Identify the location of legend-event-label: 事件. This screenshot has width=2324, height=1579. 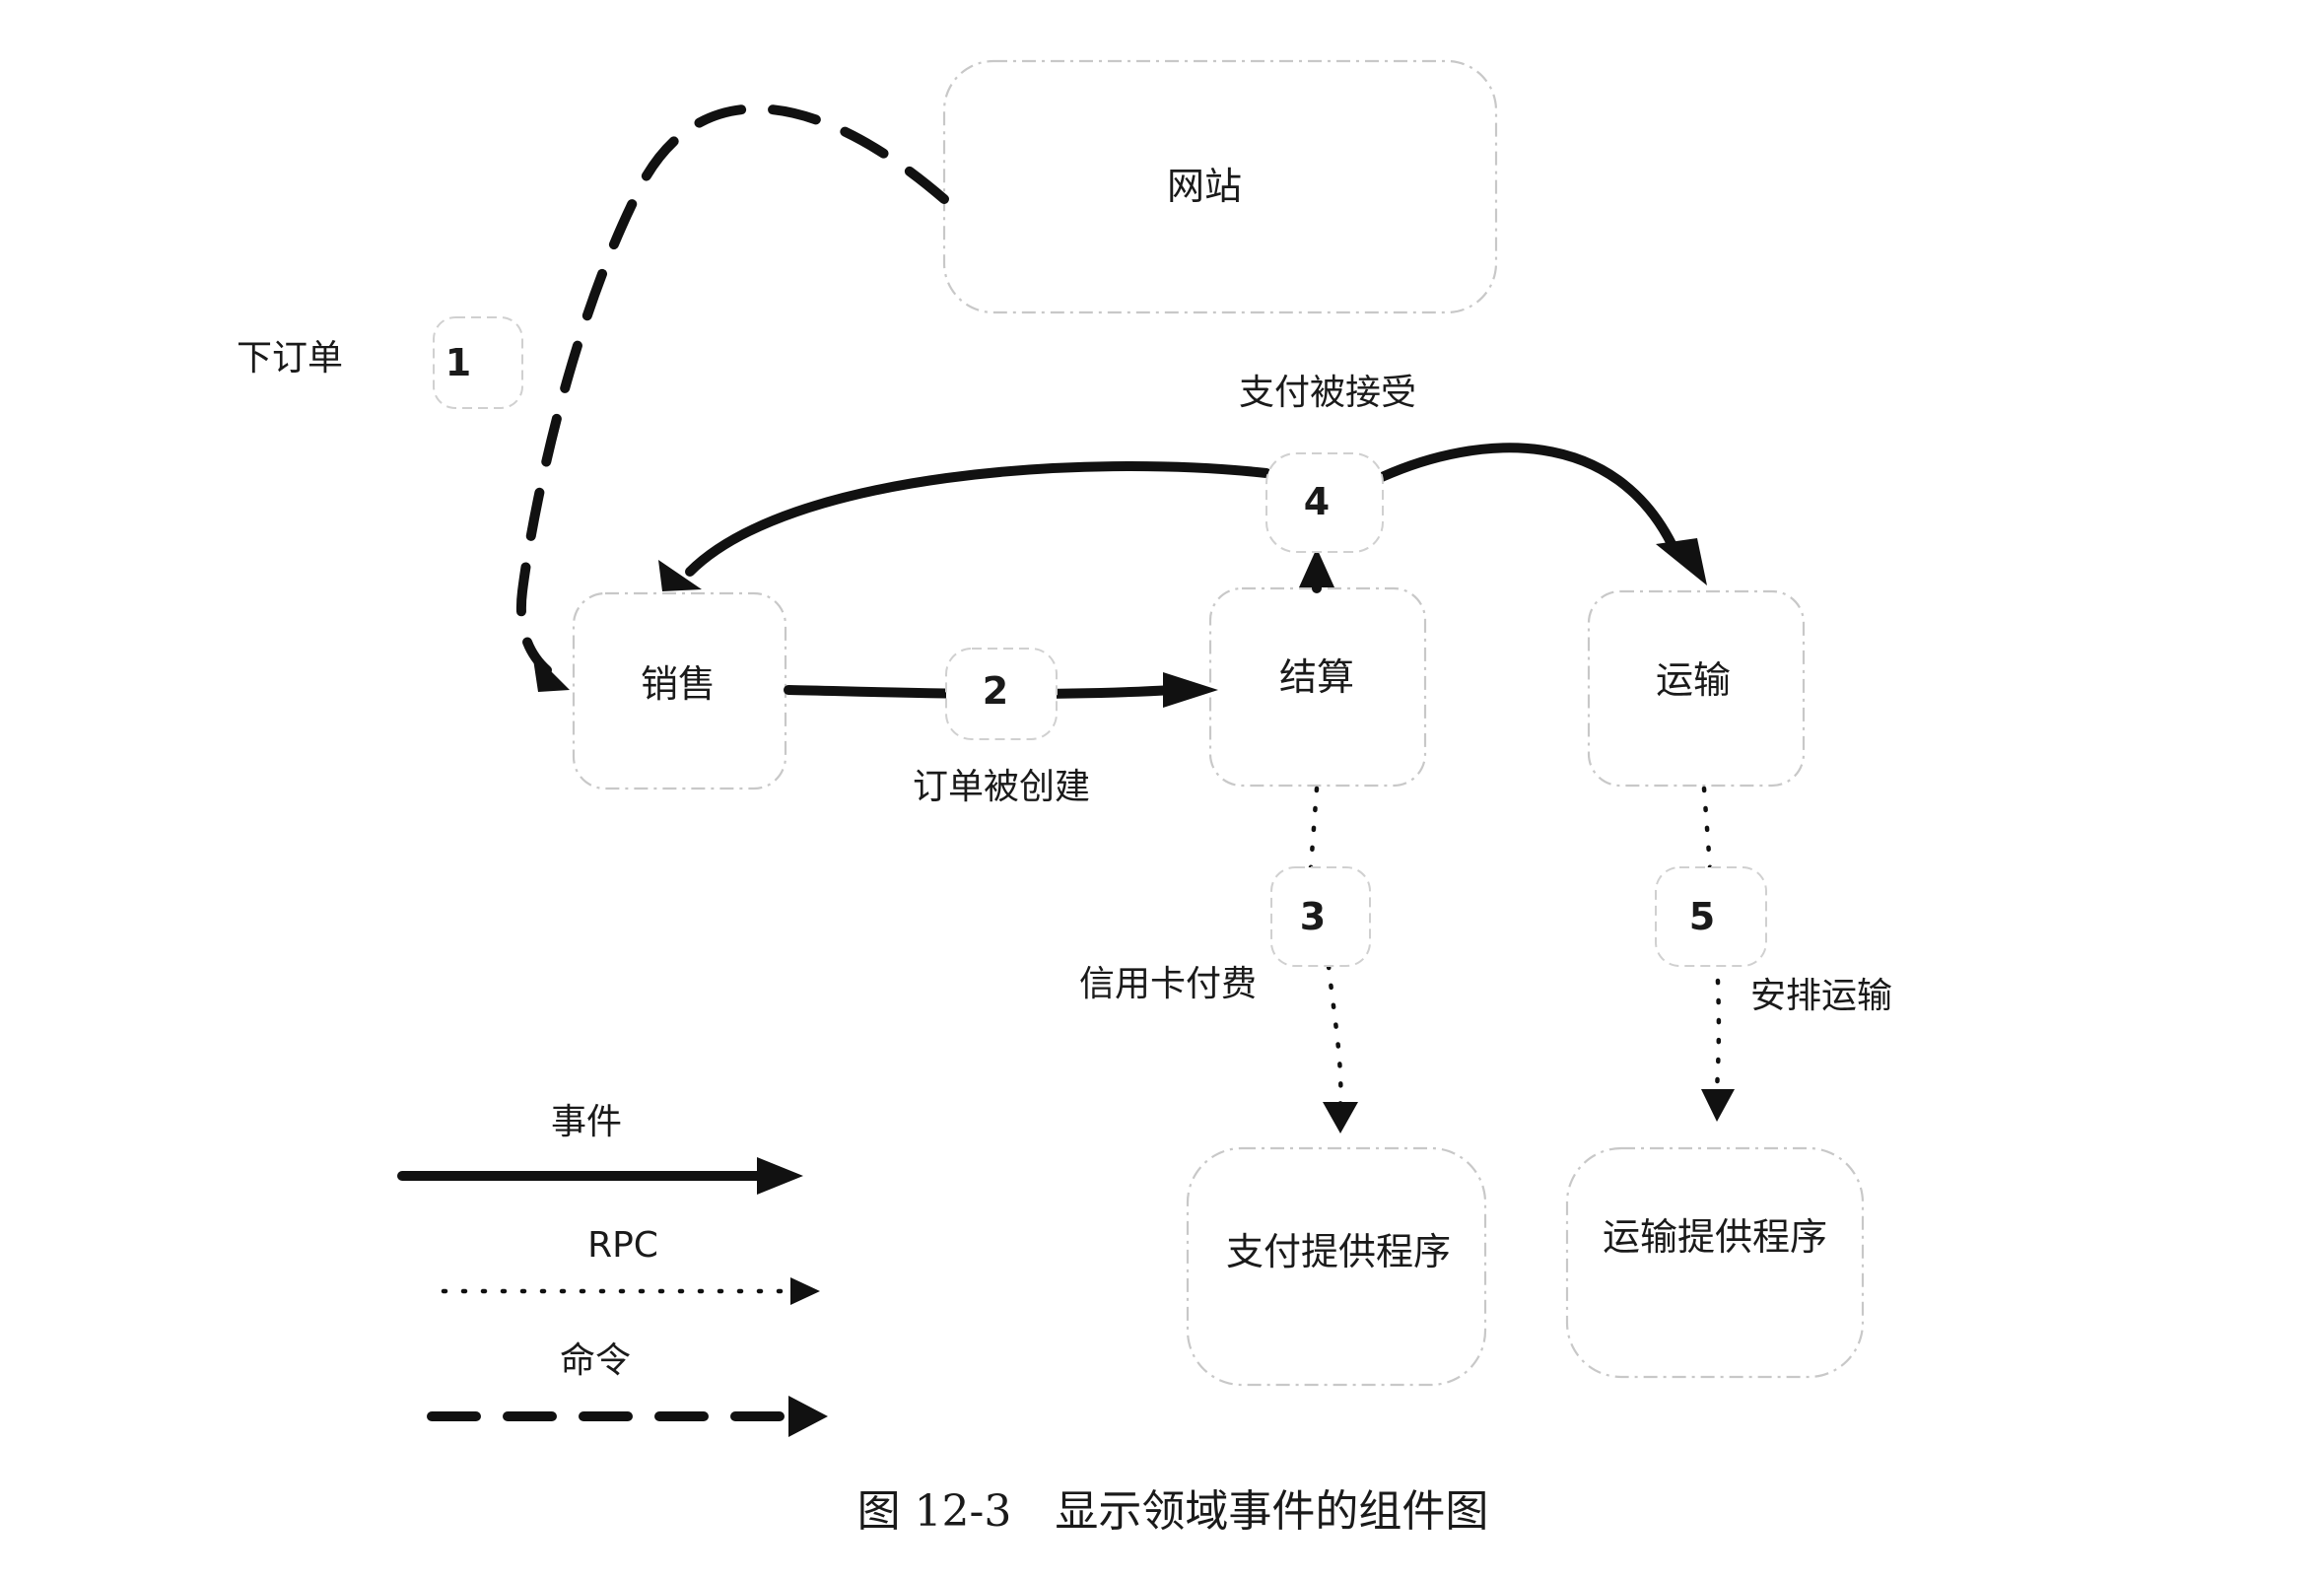
(586, 1122).